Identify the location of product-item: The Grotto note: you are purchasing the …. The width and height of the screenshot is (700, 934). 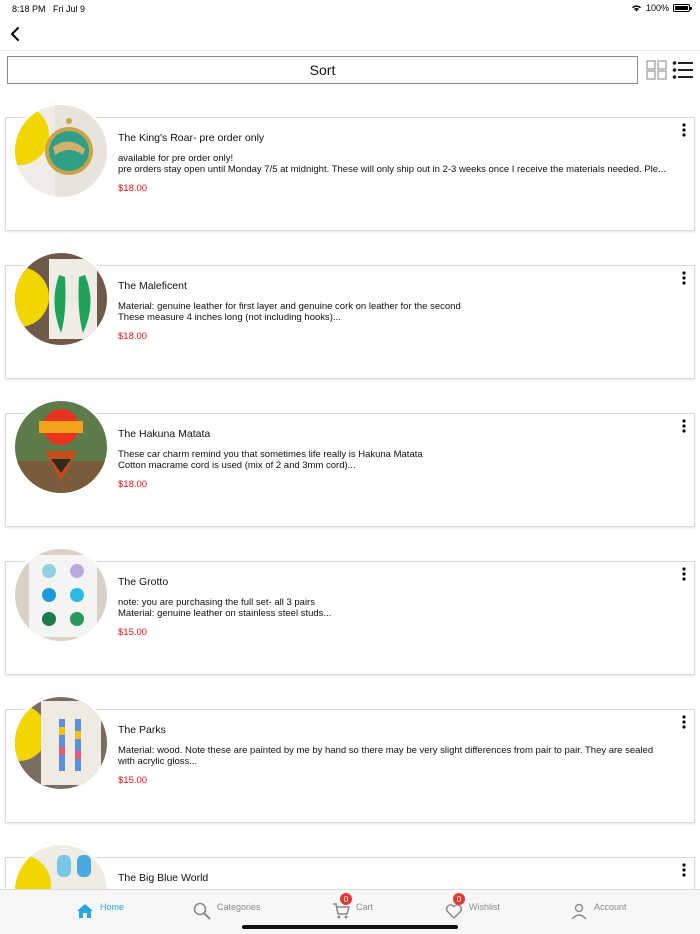
(350, 609).